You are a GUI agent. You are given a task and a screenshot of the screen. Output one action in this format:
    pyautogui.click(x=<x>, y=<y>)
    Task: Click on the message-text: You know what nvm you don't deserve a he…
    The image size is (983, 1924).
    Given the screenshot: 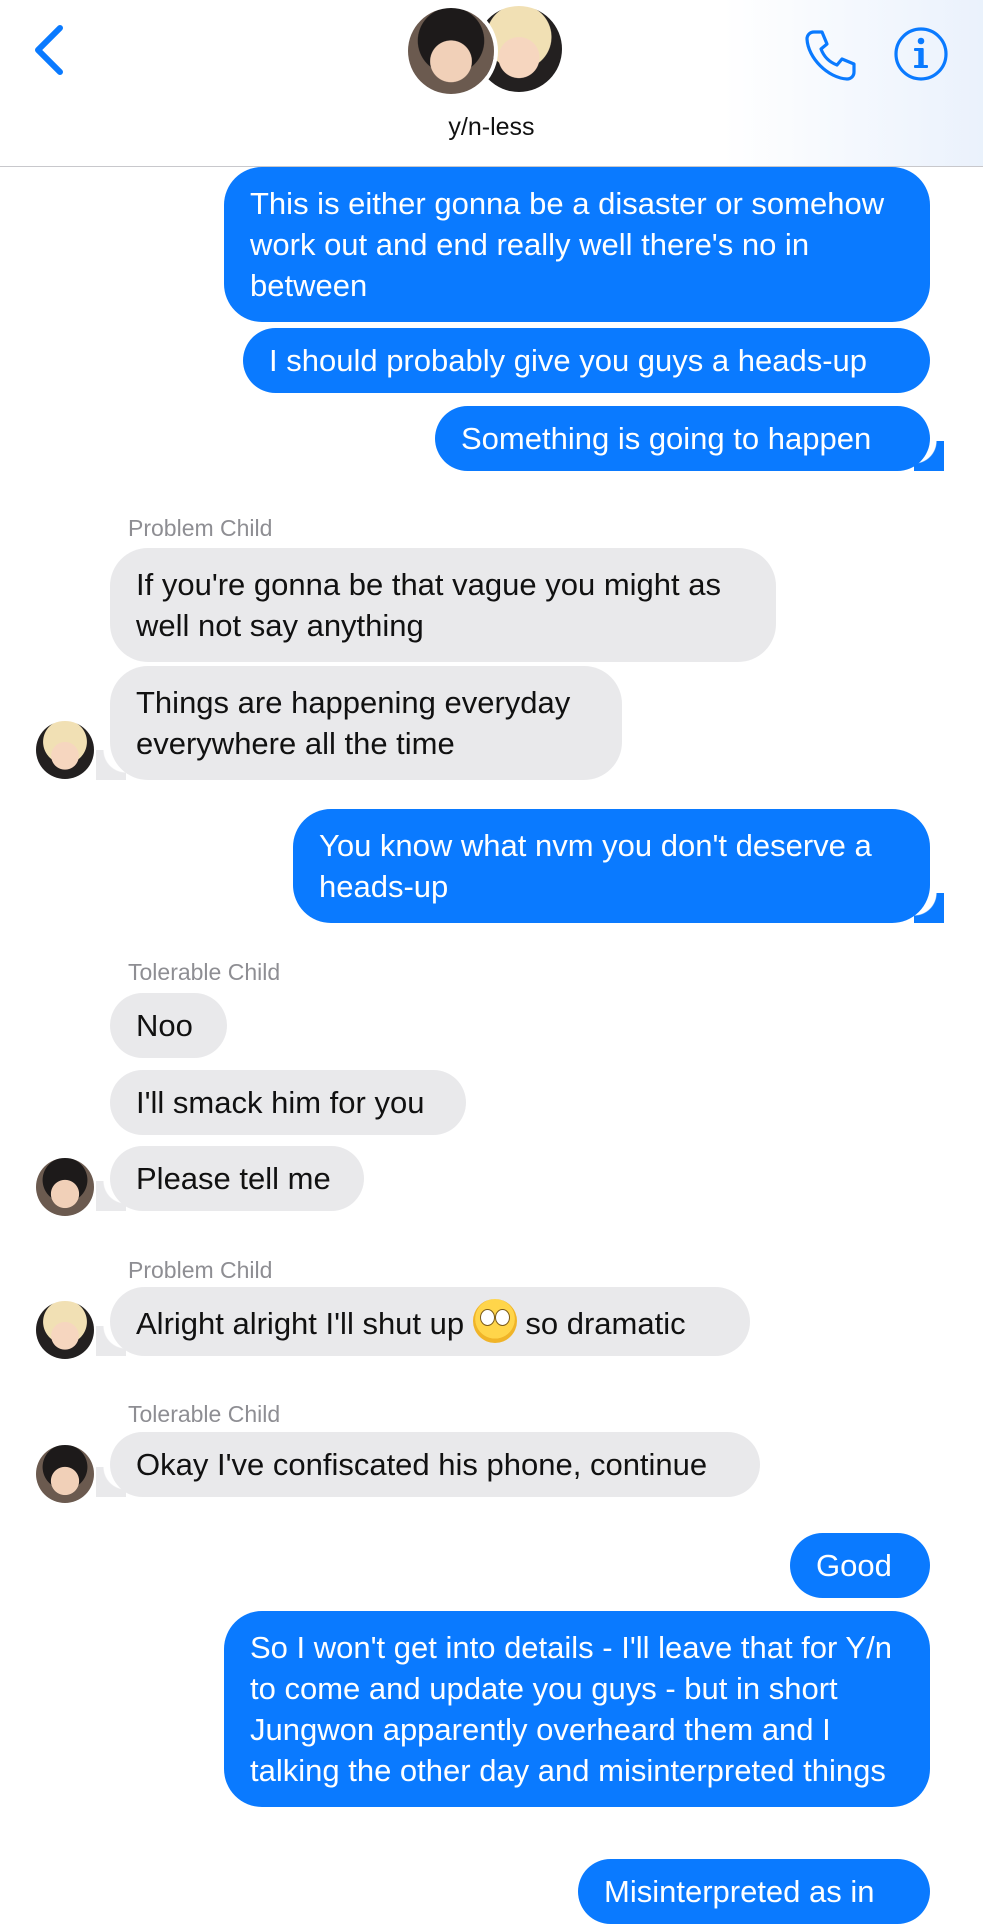 What is the action you would take?
    pyautogui.click(x=595, y=866)
    